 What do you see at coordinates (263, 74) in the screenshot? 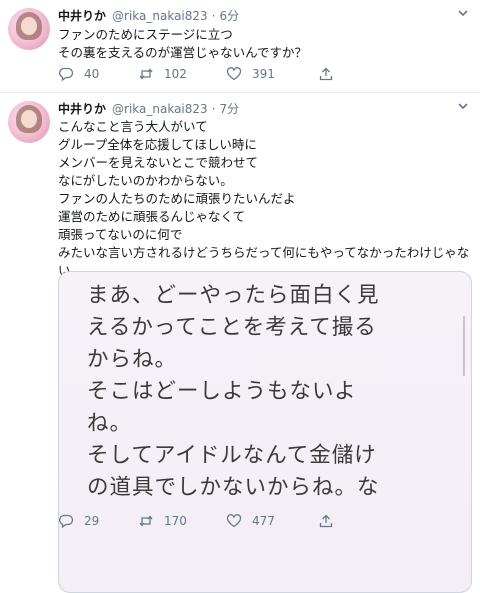
I see `like-count: 391` at bounding box center [263, 74].